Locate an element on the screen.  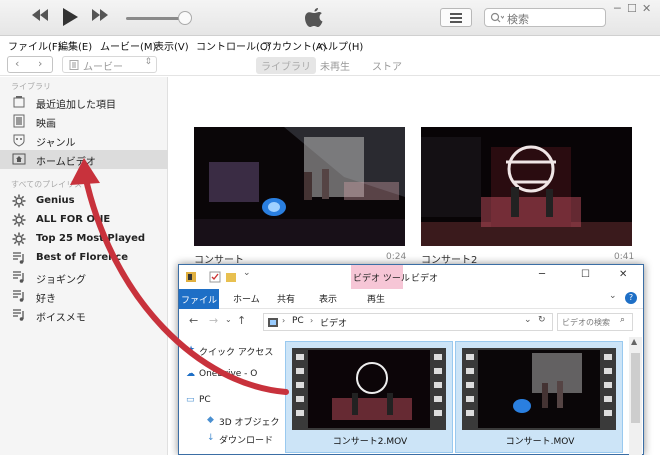
sidebar-item-jogging: ジョギング is located at coordinates (84, 277).